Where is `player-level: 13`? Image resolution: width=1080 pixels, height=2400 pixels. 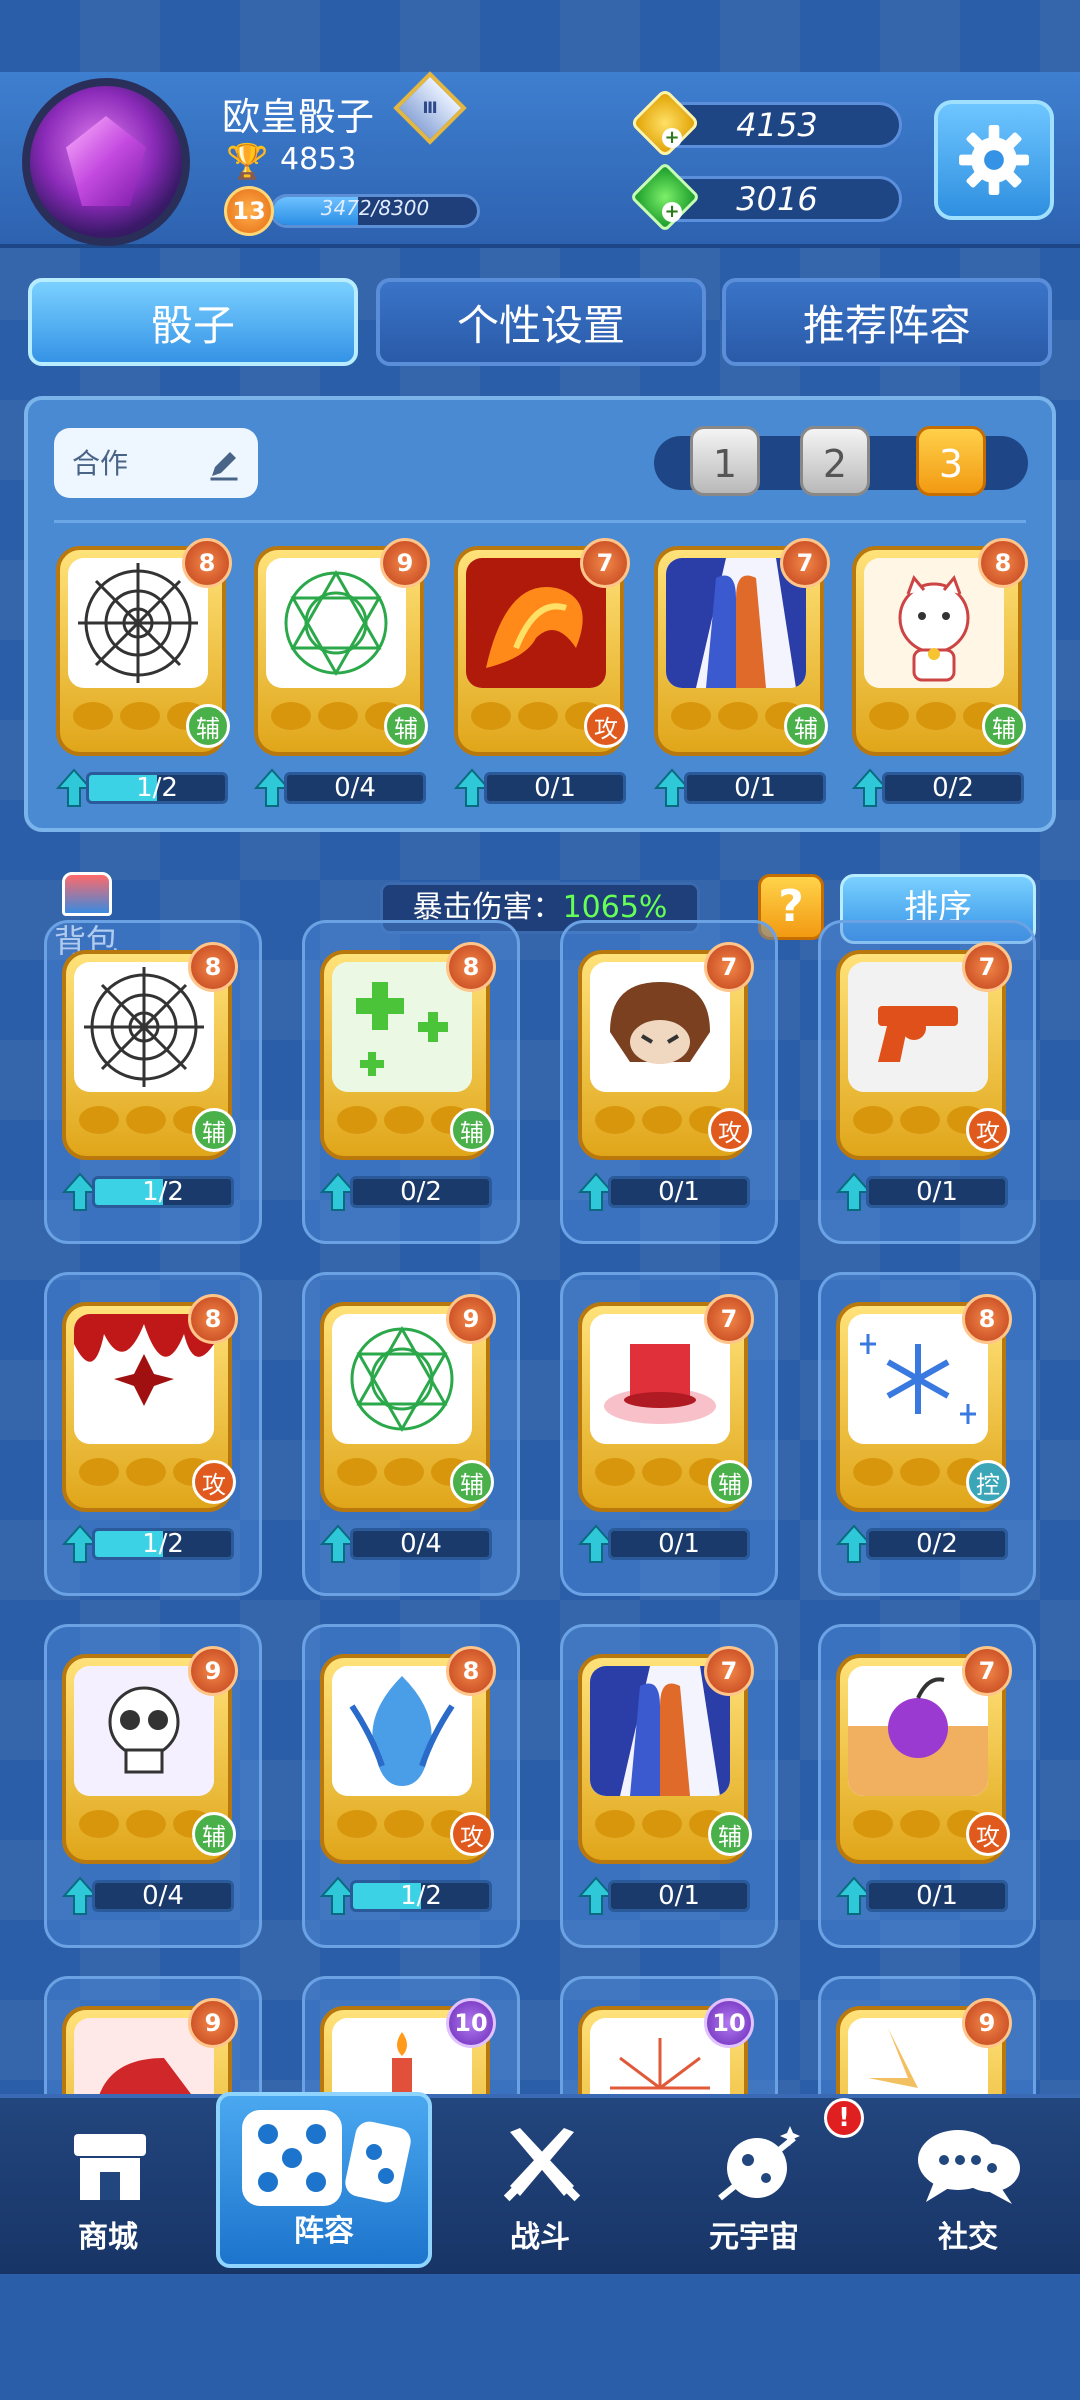 player-level: 13 is located at coordinates (249, 211).